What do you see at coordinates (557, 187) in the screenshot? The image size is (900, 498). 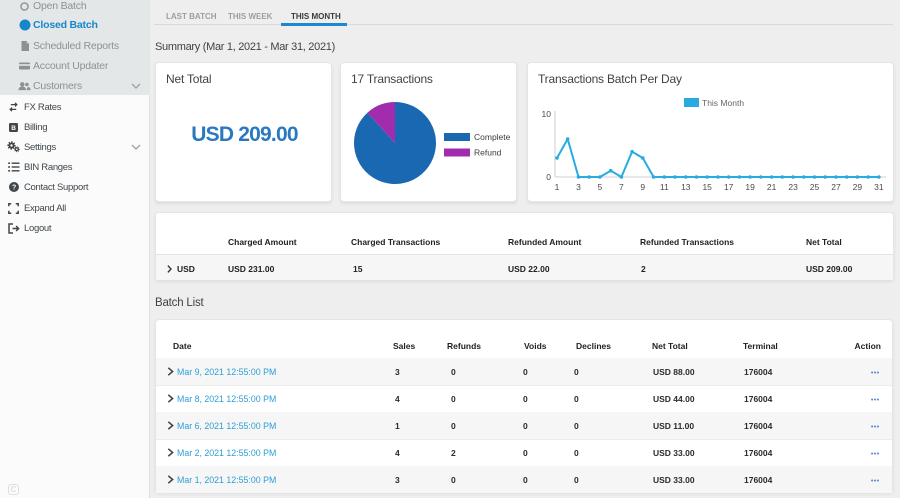 I see `svg-text: 1` at bounding box center [557, 187].